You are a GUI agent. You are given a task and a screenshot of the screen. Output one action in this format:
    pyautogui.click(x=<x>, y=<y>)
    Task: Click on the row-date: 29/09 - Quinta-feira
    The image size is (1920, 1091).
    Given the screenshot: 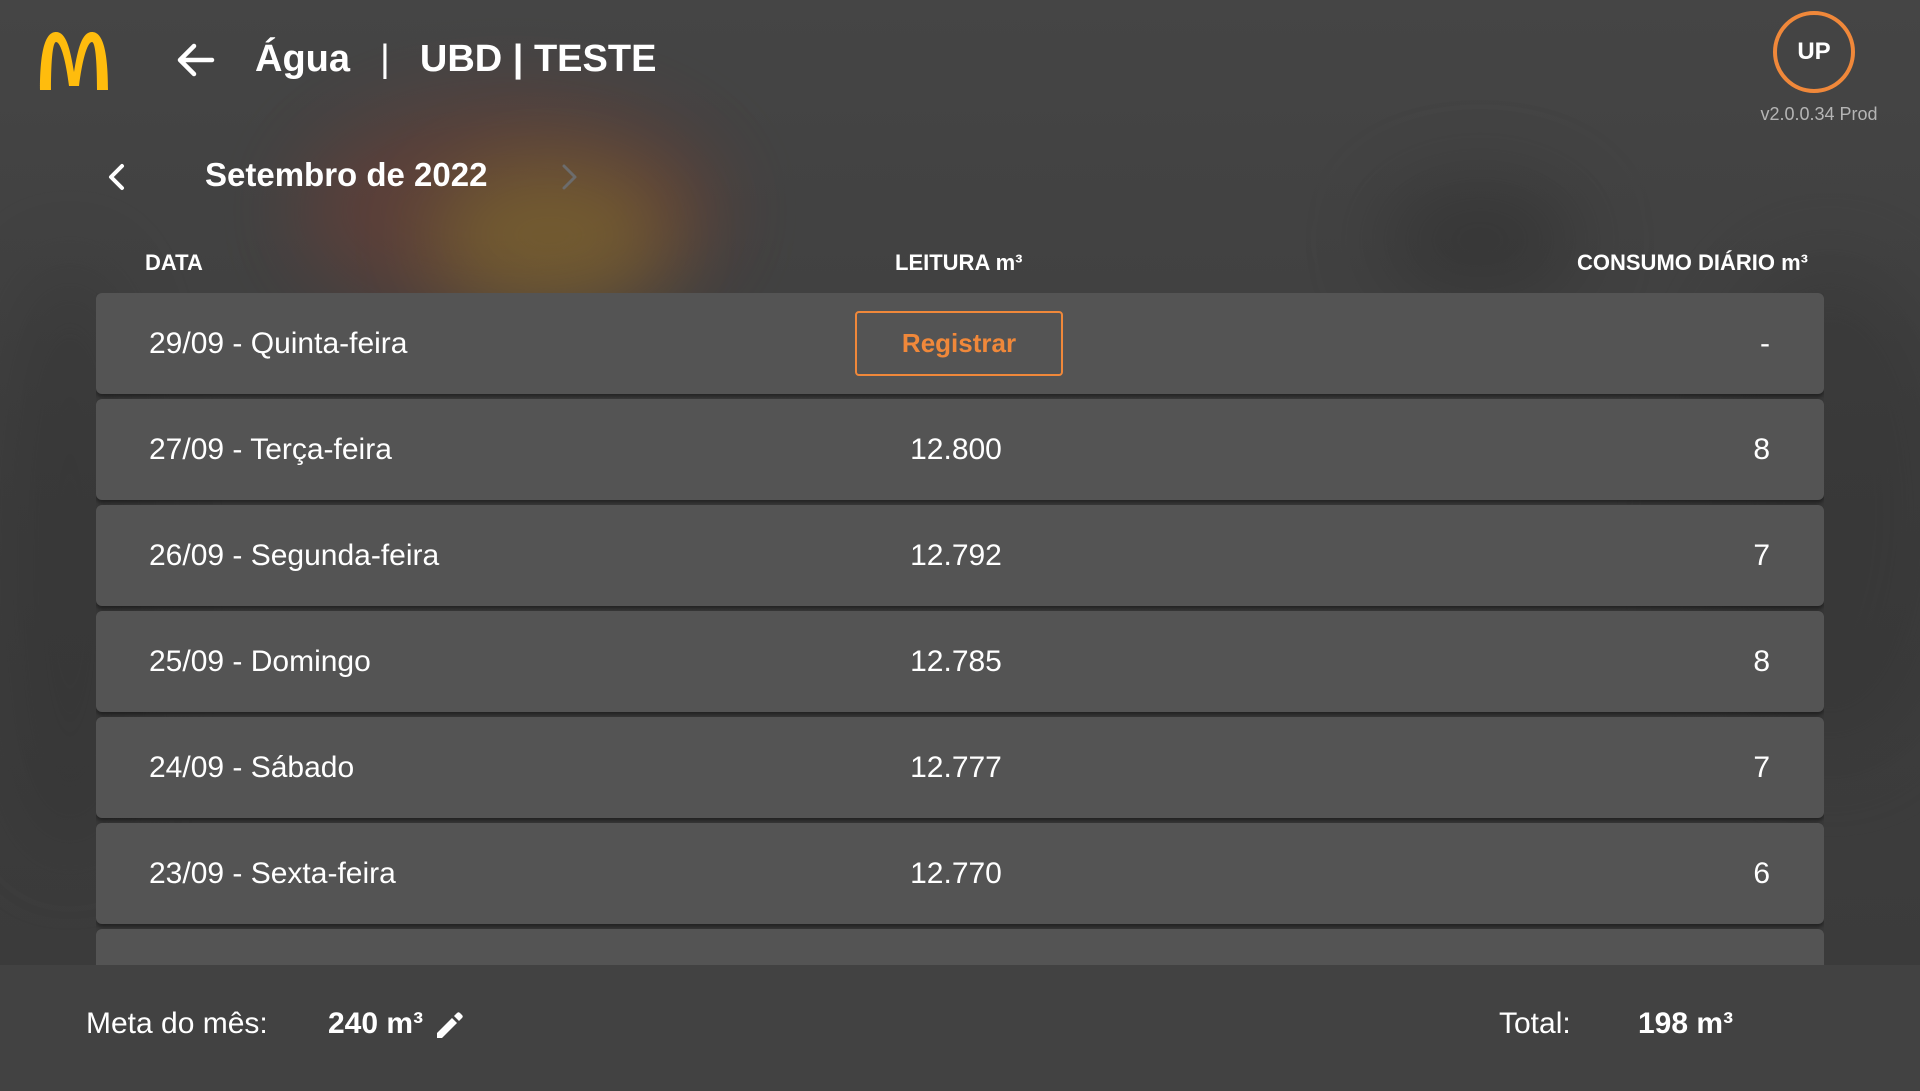 What is the action you would take?
    pyautogui.click(x=278, y=343)
    